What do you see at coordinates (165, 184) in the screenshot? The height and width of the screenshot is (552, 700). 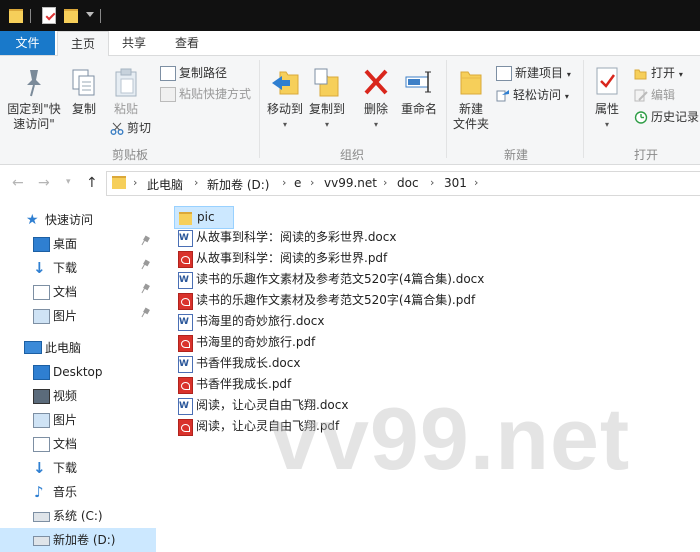 I see `breadcrumb-this-pc: 此电脑` at bounding box center [165, 184].